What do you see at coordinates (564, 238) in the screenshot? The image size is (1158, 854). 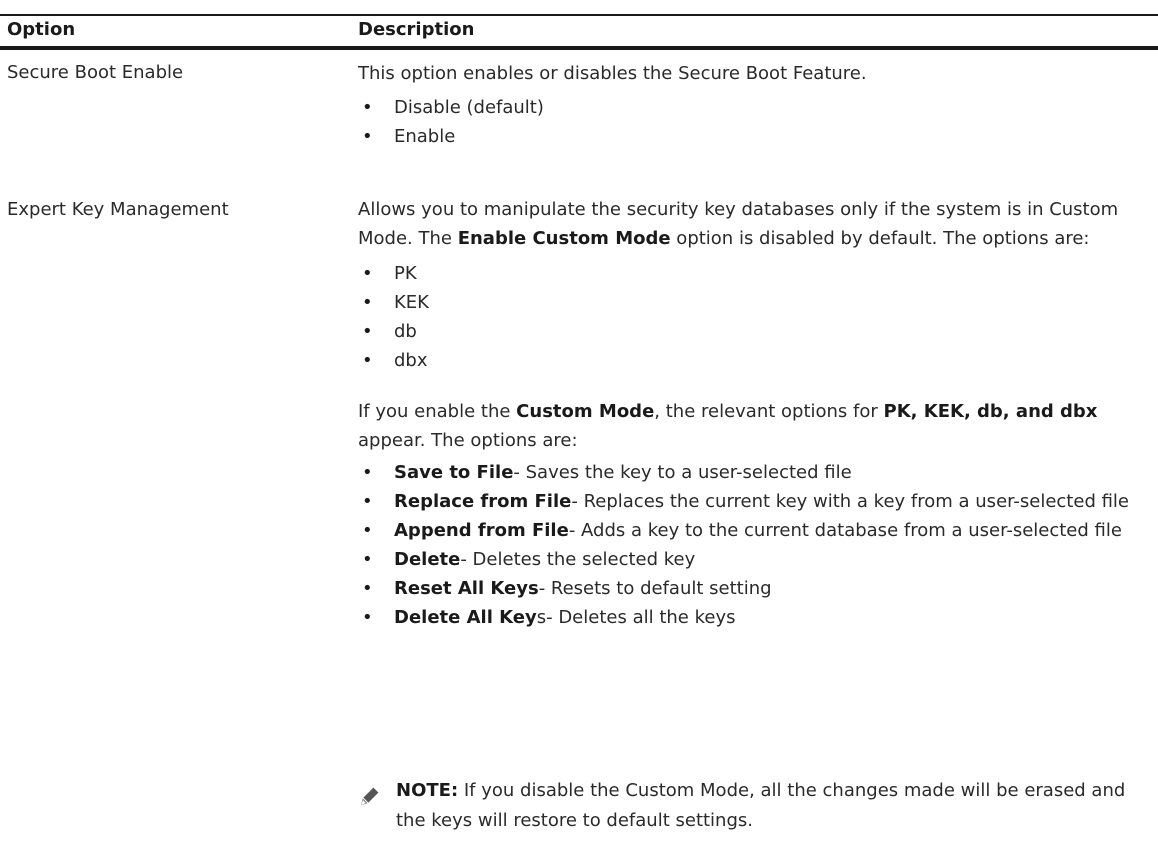 I see `bold-term: Enable Custom Mode` at bounding box center [564, 238].